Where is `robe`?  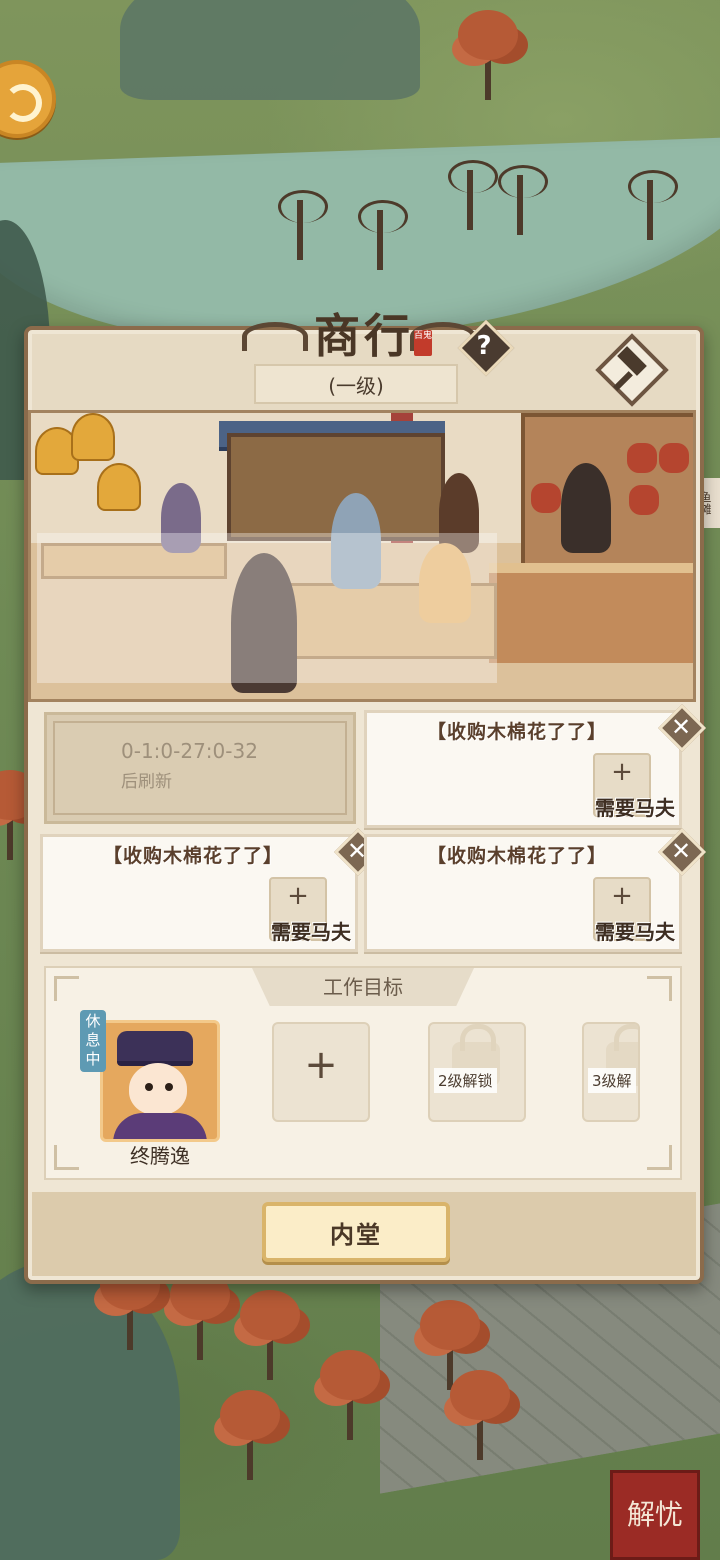 robe is located at coordinates (160, 1126).